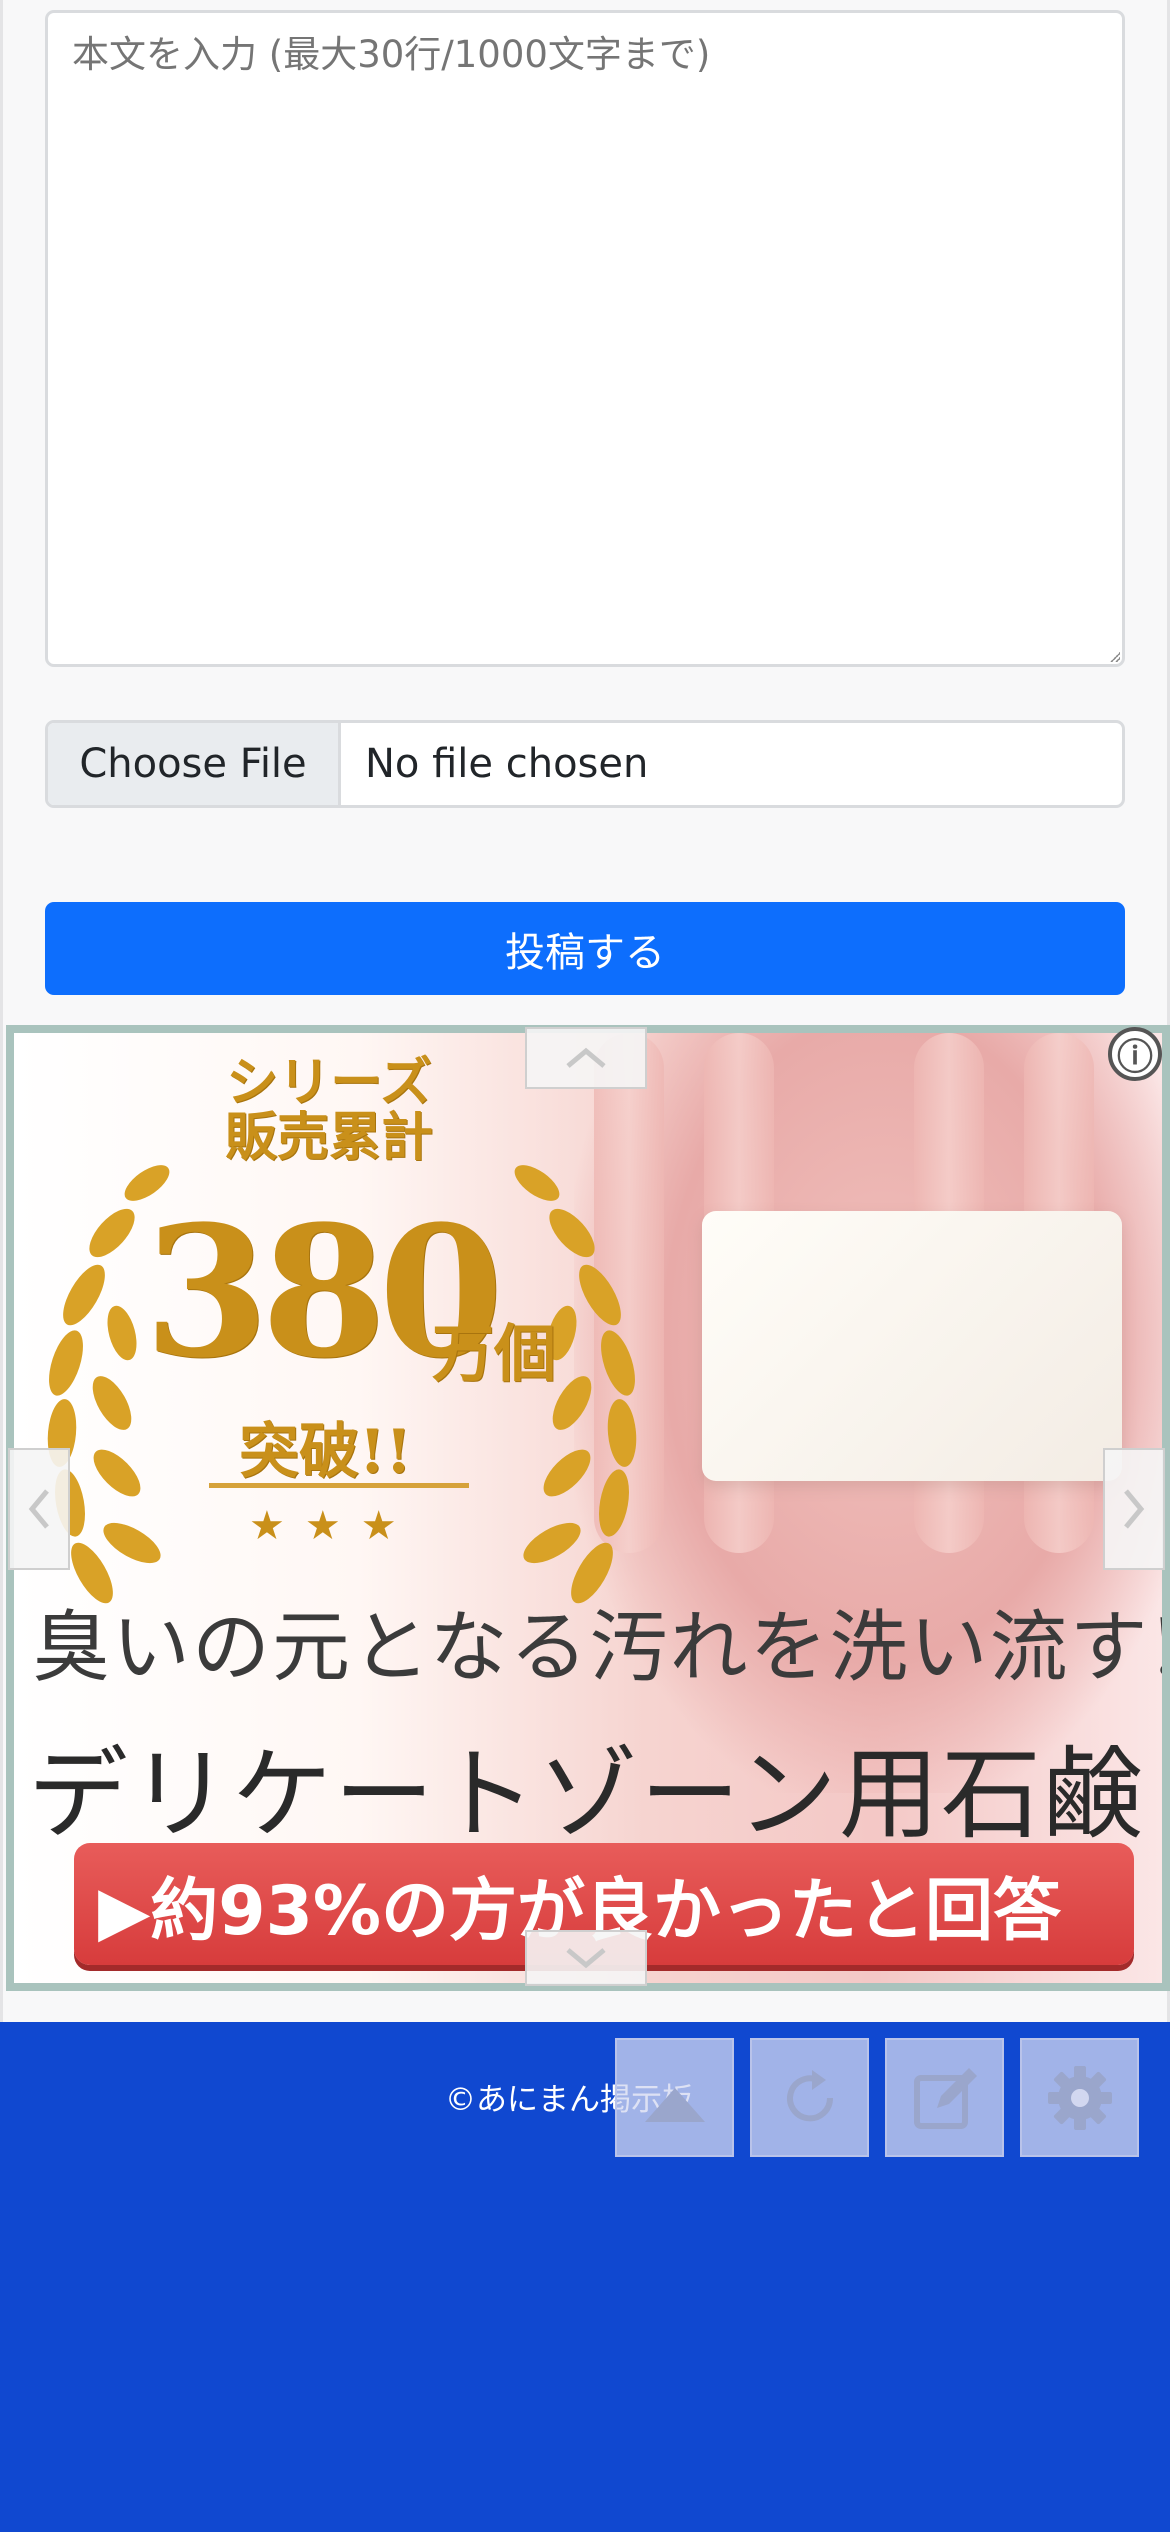  Describe the element at coordinates (1134, 1509) in the screenshot. I see `ad-next-icon` at that location.